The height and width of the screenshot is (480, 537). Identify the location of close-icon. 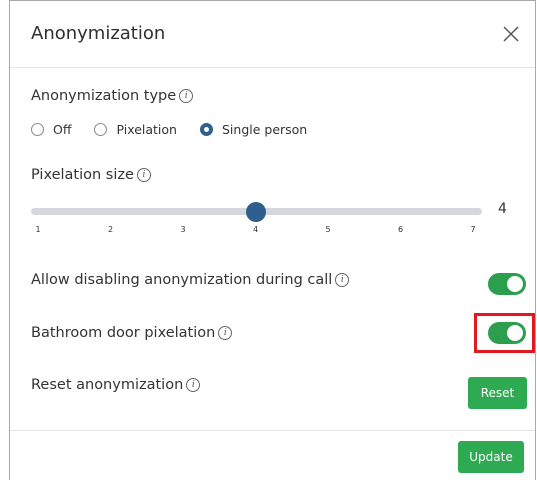
(511, 34).